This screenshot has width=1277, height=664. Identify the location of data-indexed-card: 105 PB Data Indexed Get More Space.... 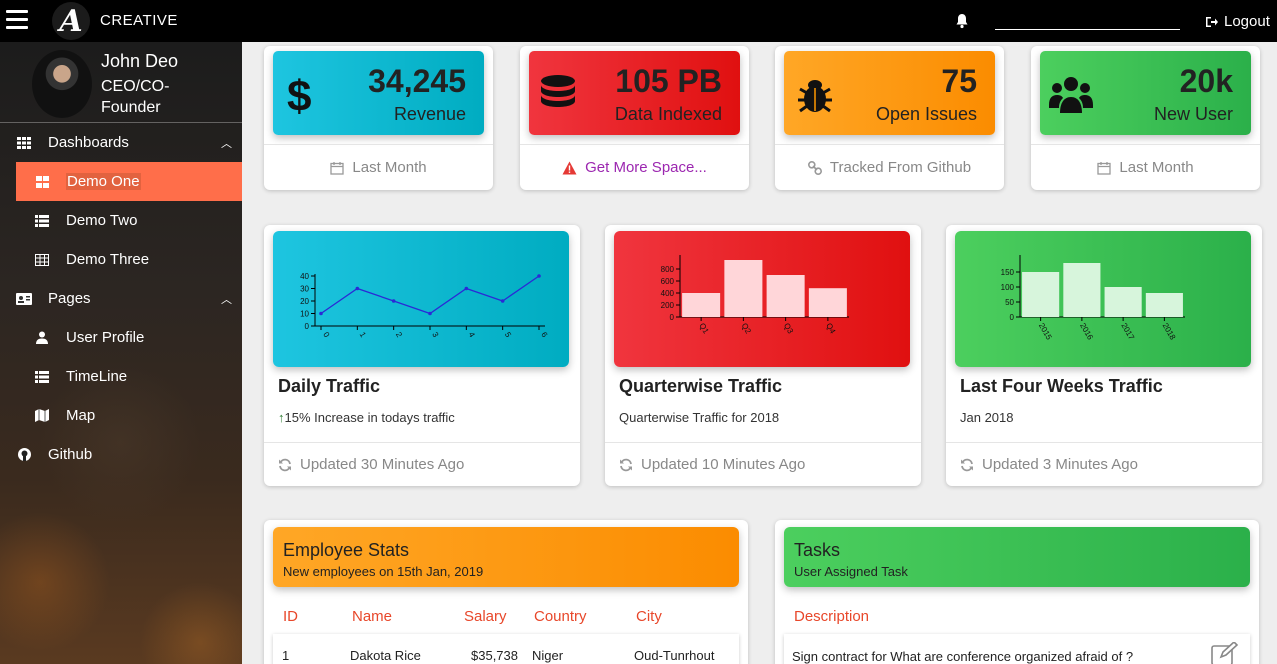
(634, 118).